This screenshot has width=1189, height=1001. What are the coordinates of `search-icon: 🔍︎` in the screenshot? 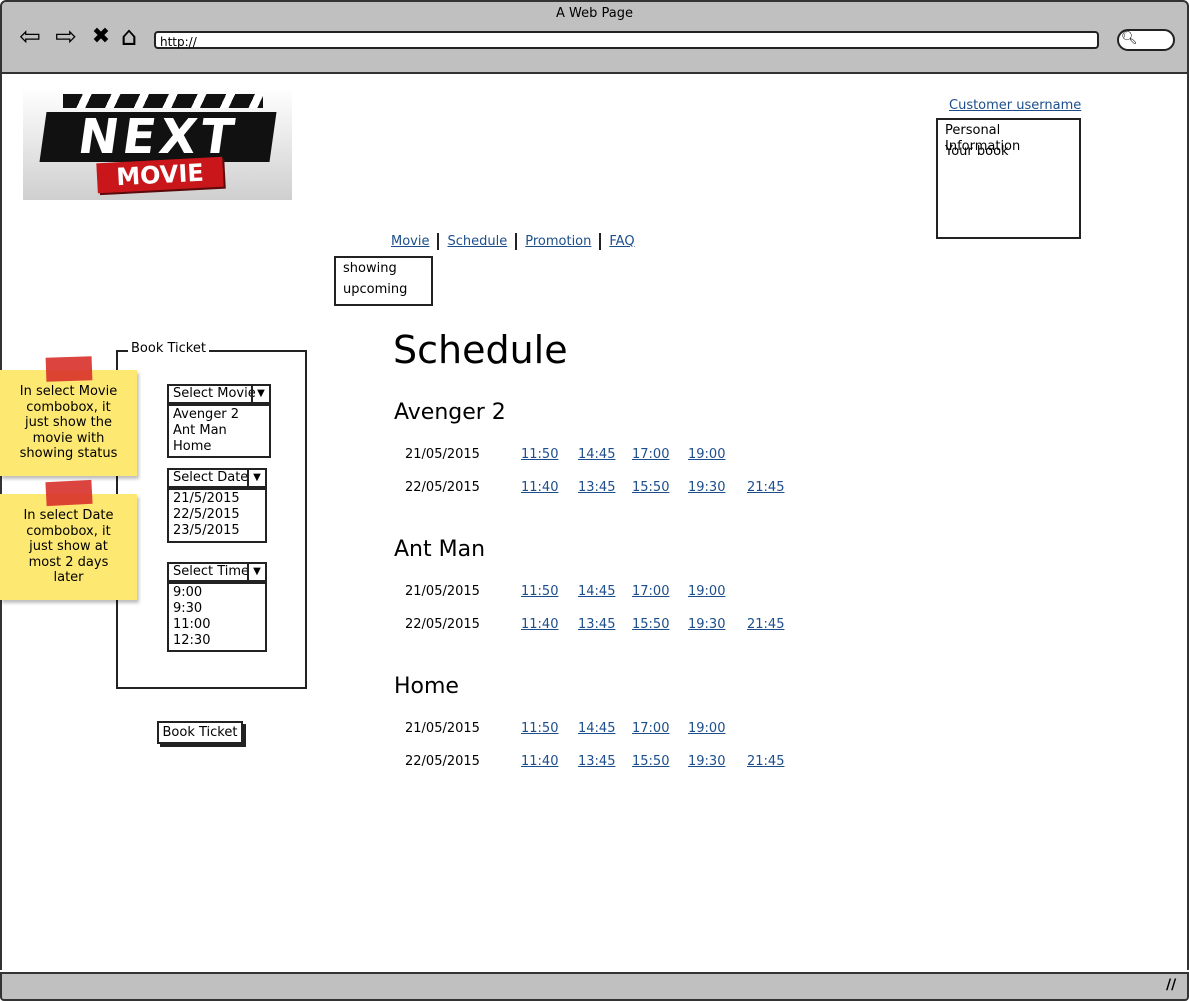 It's located at (1129, 38).